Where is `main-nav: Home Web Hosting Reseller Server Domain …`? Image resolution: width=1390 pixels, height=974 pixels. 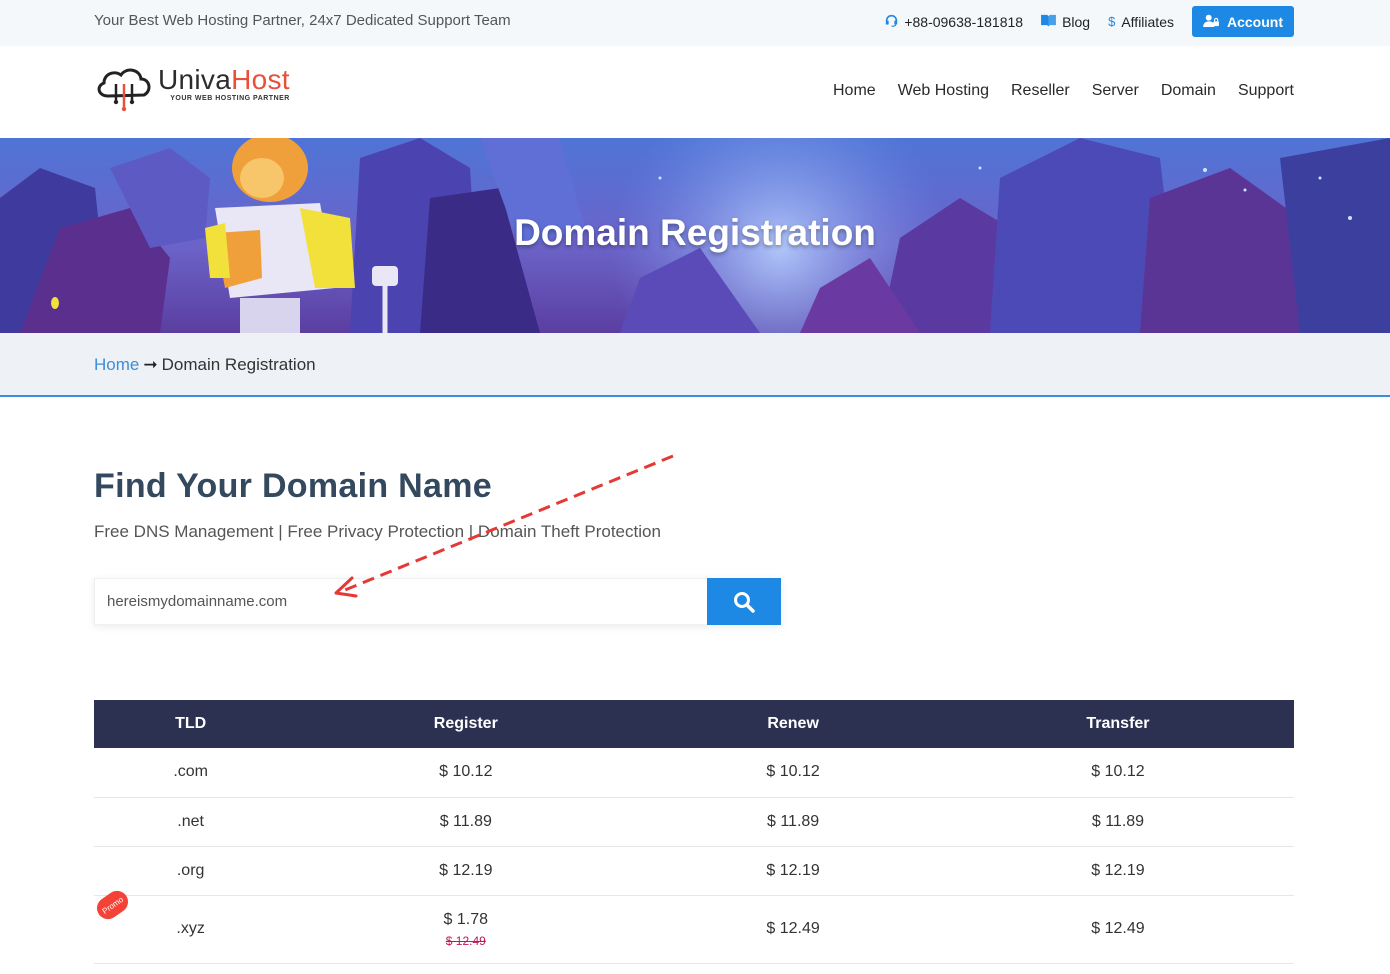
main-nav: Home Web Hosting Reseller Server Domain … is located at coordinates (1063, 91).